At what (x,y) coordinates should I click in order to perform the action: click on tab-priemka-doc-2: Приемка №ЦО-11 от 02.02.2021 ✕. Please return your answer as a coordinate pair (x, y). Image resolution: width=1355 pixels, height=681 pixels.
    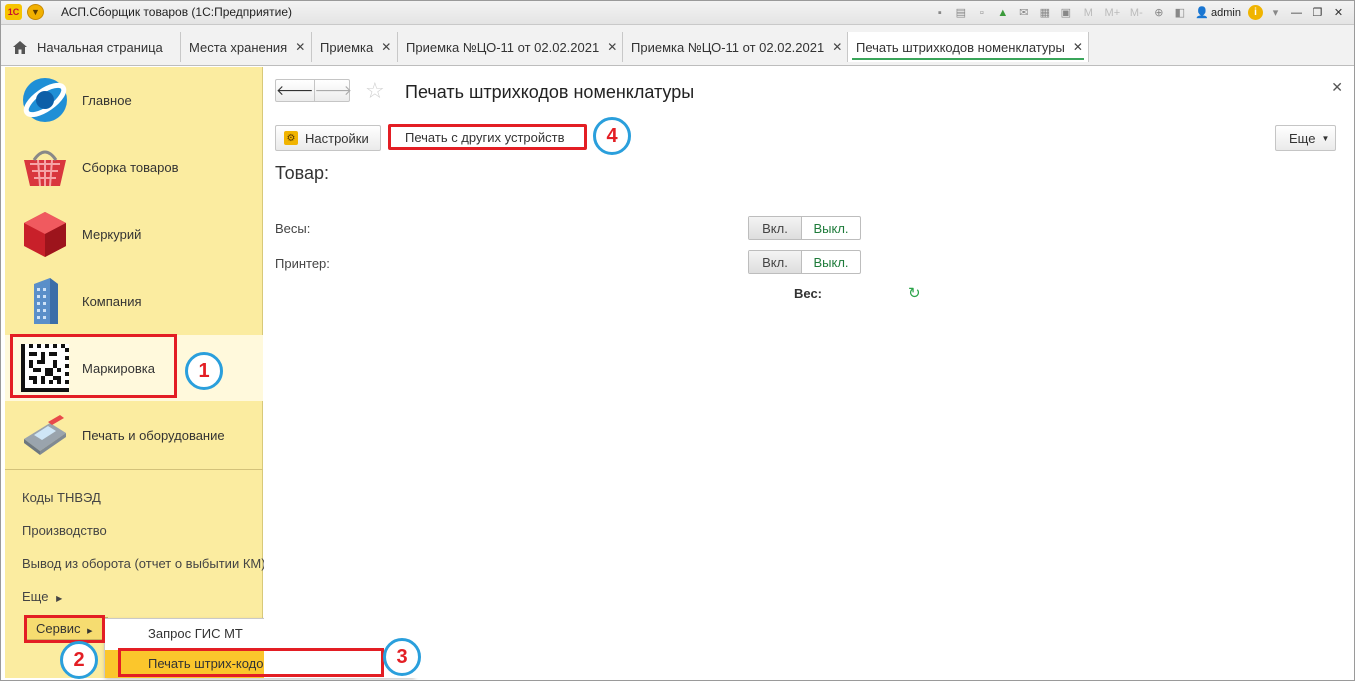
    Looking at the image, I should click on (735, 47).